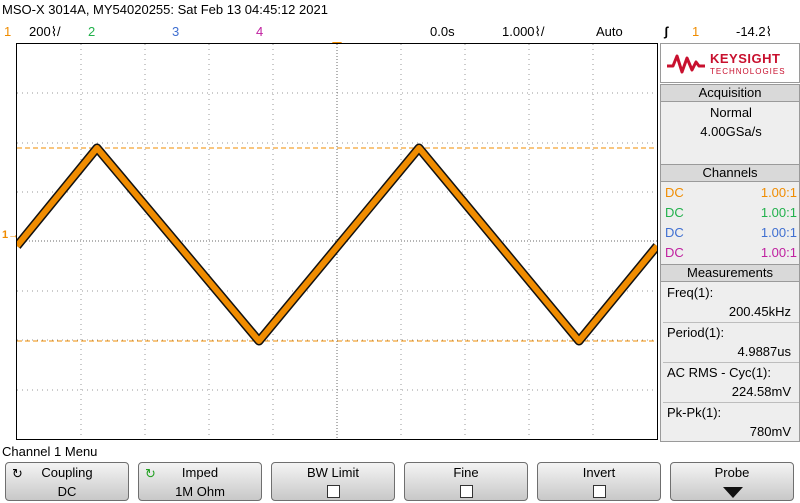 Image resolution: width=800 pixels, height=503 pixels. What do you see at coordinates (200, 491) in the screenshot?
I see `softkey-value: 1M Ohm` at bounding box center [200, 491].